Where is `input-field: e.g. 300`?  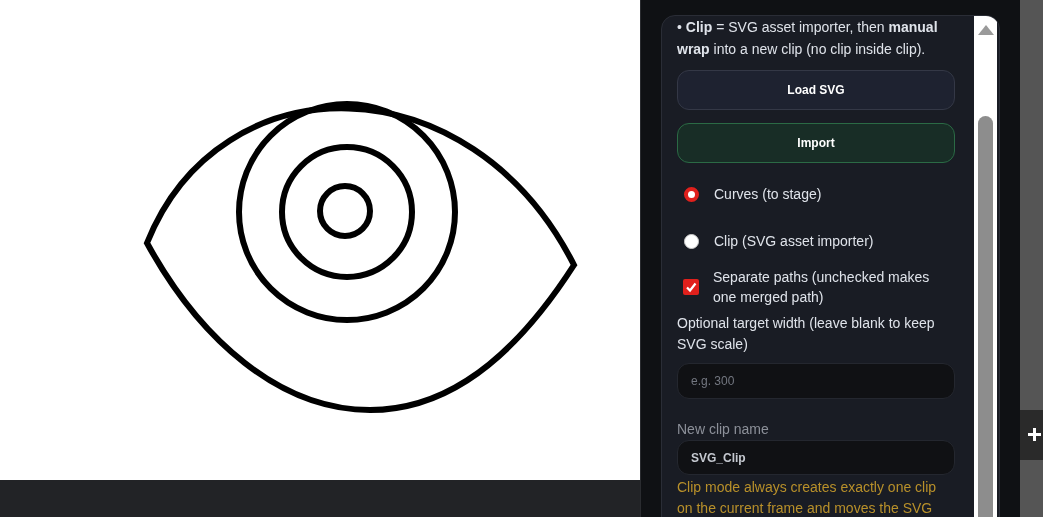 input-field: e.g. 300 is located at coordinates (816, 381).